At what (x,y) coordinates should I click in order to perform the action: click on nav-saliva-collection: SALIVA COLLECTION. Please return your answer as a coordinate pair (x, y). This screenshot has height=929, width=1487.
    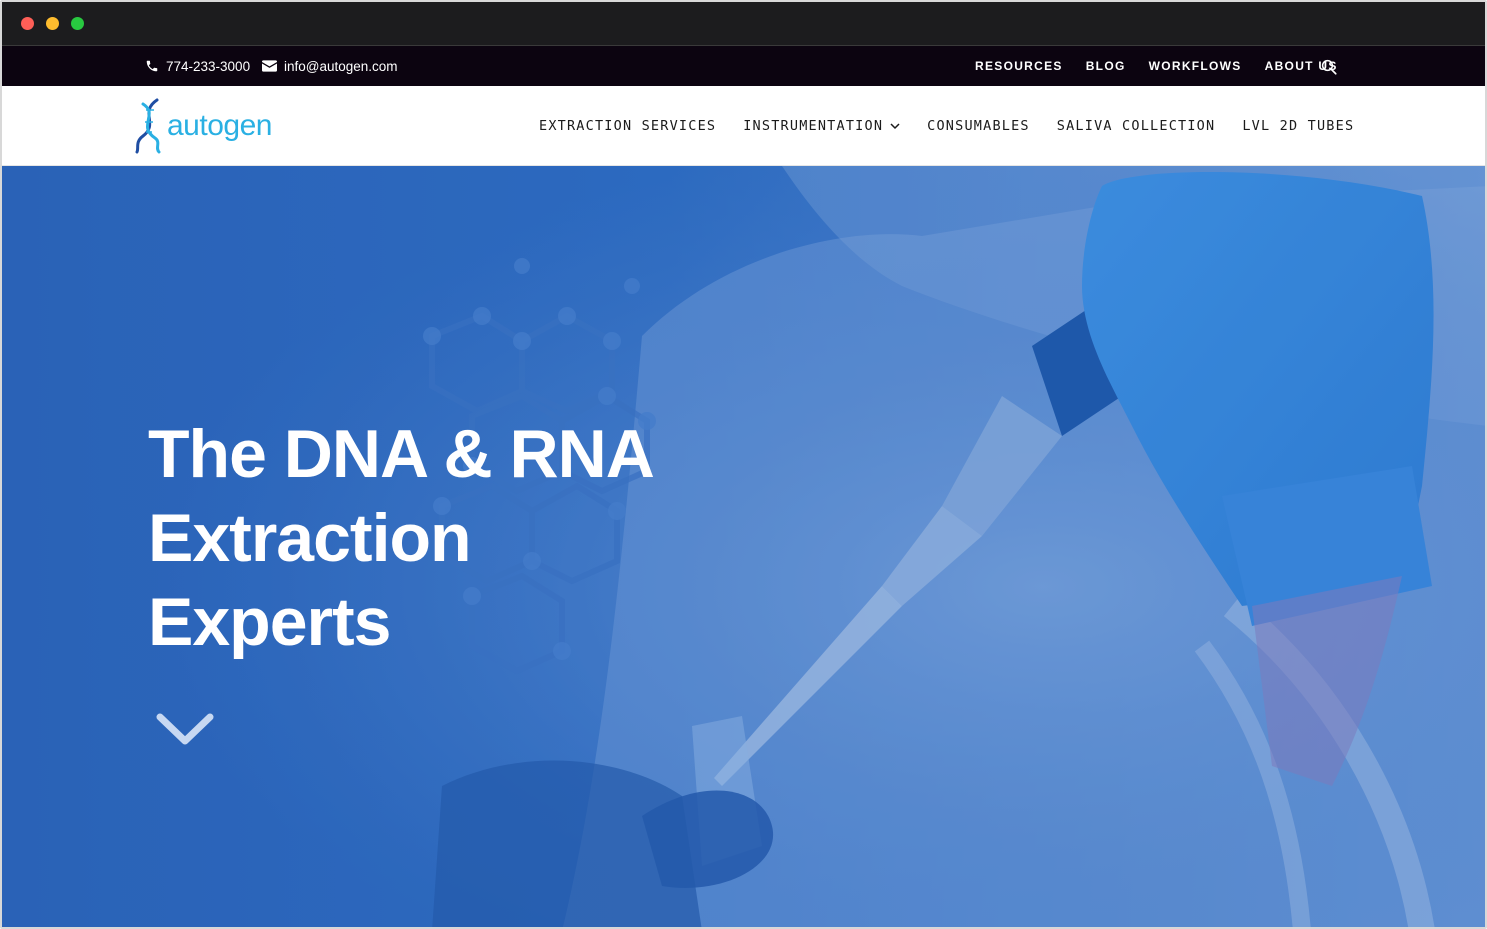
    Looking at the image, I should click on (1136, 126).